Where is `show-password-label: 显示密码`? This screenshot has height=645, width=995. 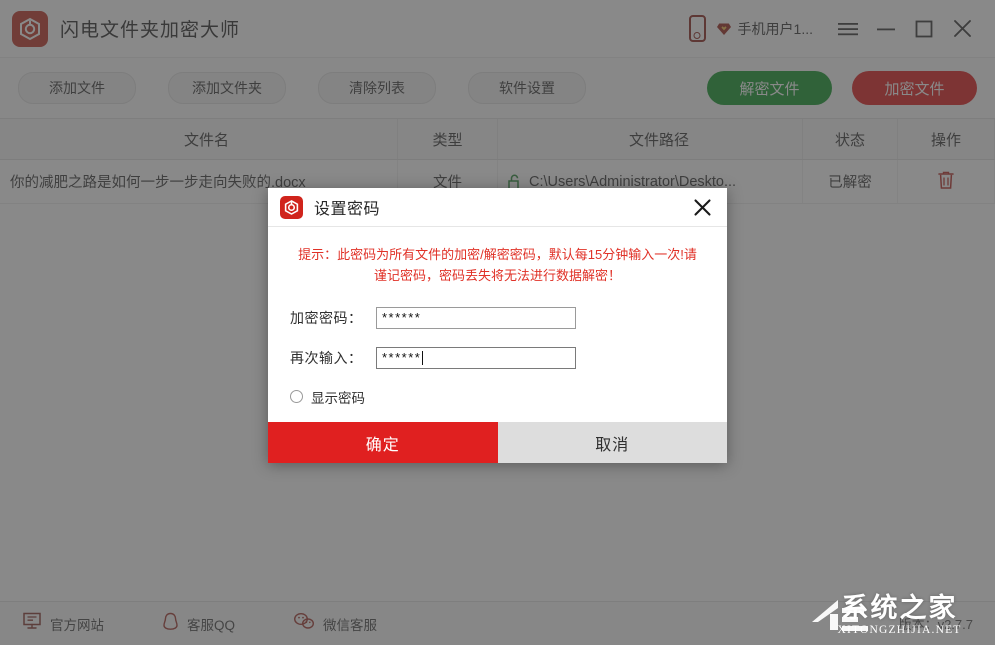 show-password-label: 显示密码 is located at coordinates (338, 398).